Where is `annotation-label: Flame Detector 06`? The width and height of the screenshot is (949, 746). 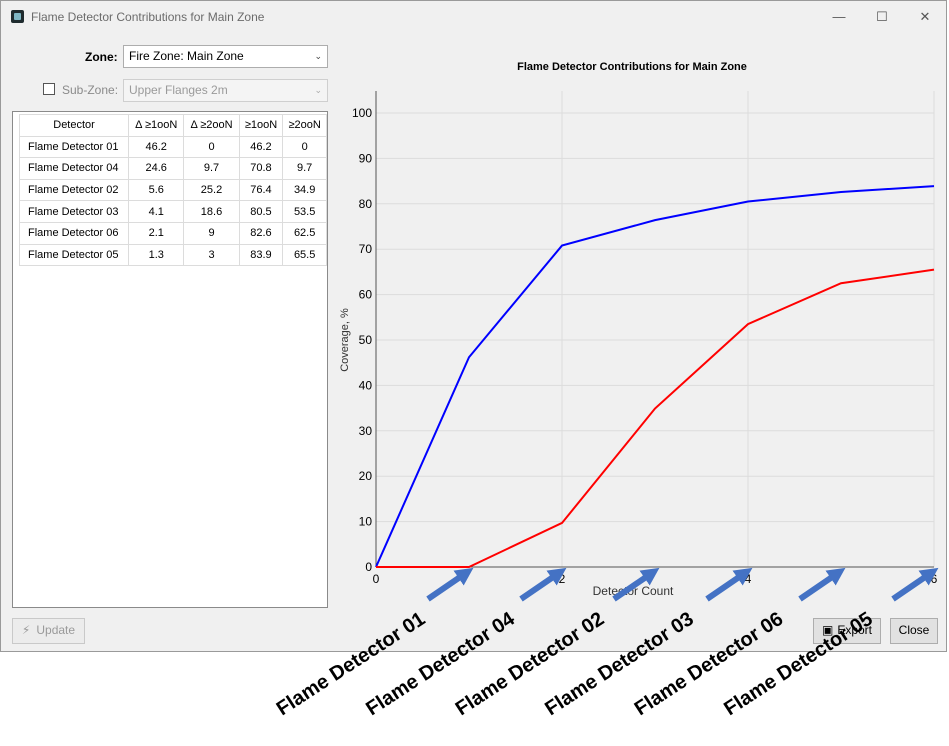
annotation-label: Flame Detector 06 is located at coordinates (709, 664).